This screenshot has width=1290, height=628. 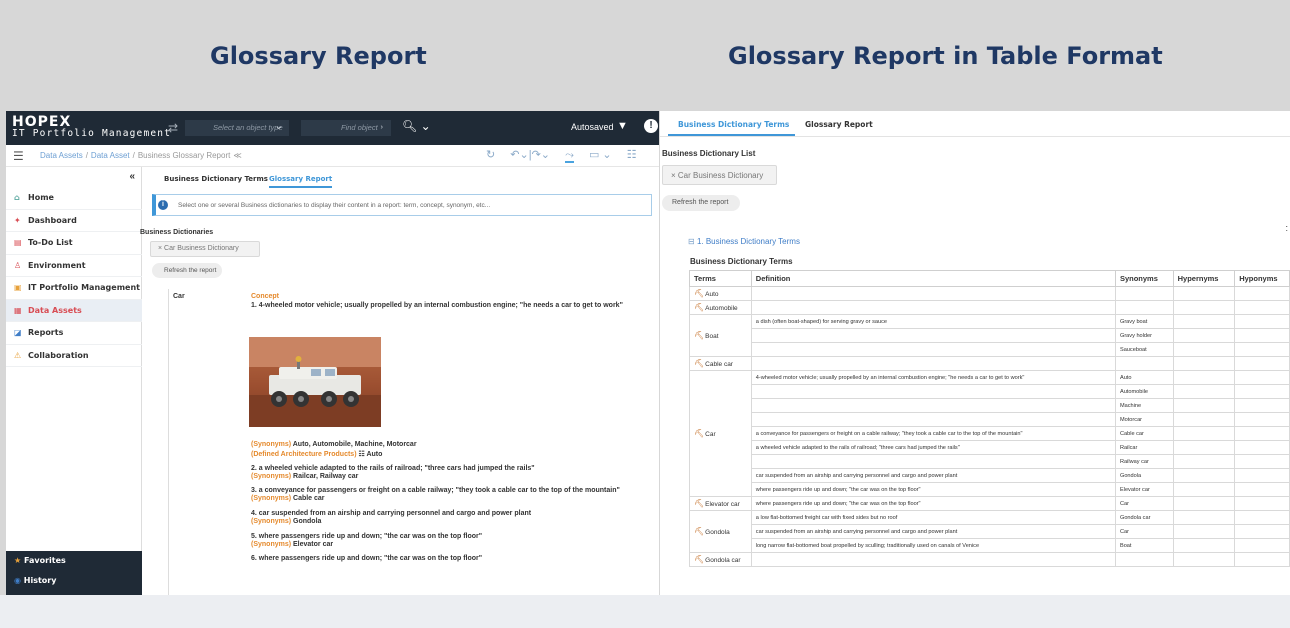 I want to click on sidebar-item-home: ⌂ Home, so click(x=74, y=198).